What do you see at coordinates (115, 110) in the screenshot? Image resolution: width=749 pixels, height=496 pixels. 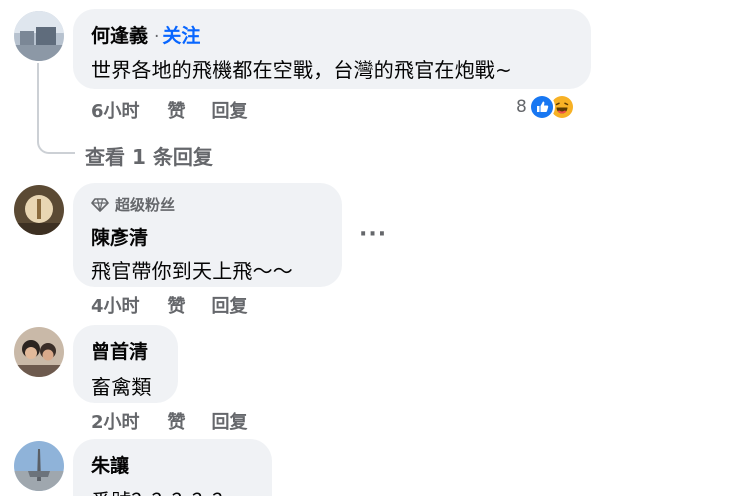 I see `comment-timestamp: 6小时` at bounding box center [115, 110].